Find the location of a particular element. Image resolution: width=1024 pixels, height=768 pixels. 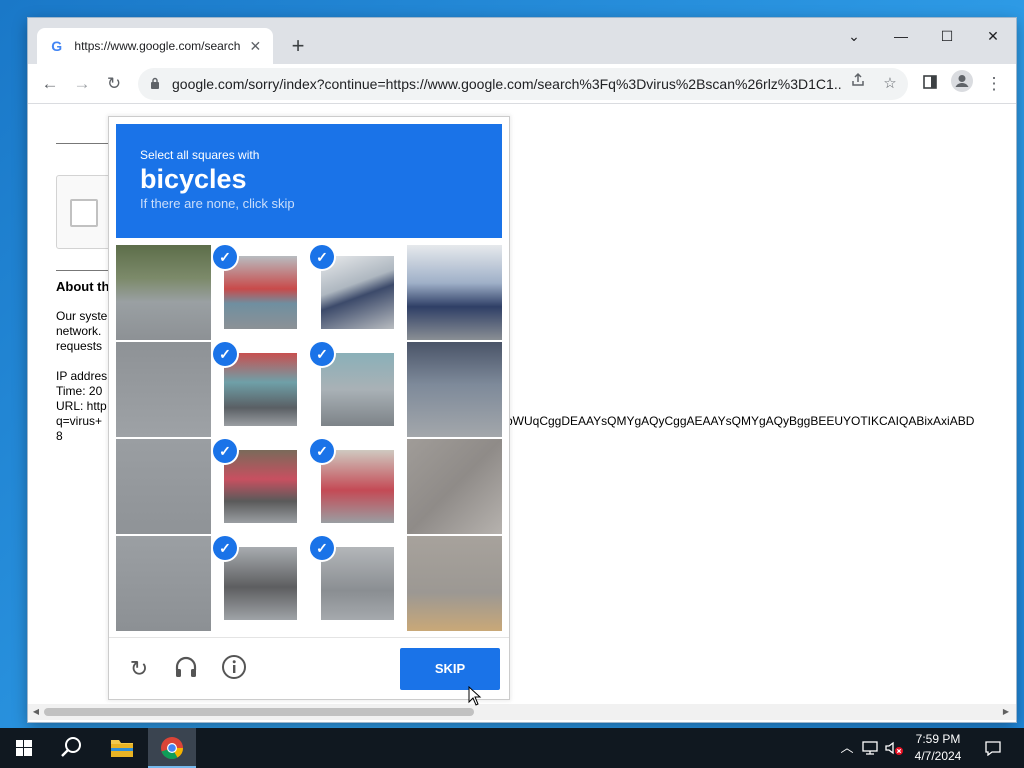

chrome-taskbar-icon is located at coordinates (172, 748).